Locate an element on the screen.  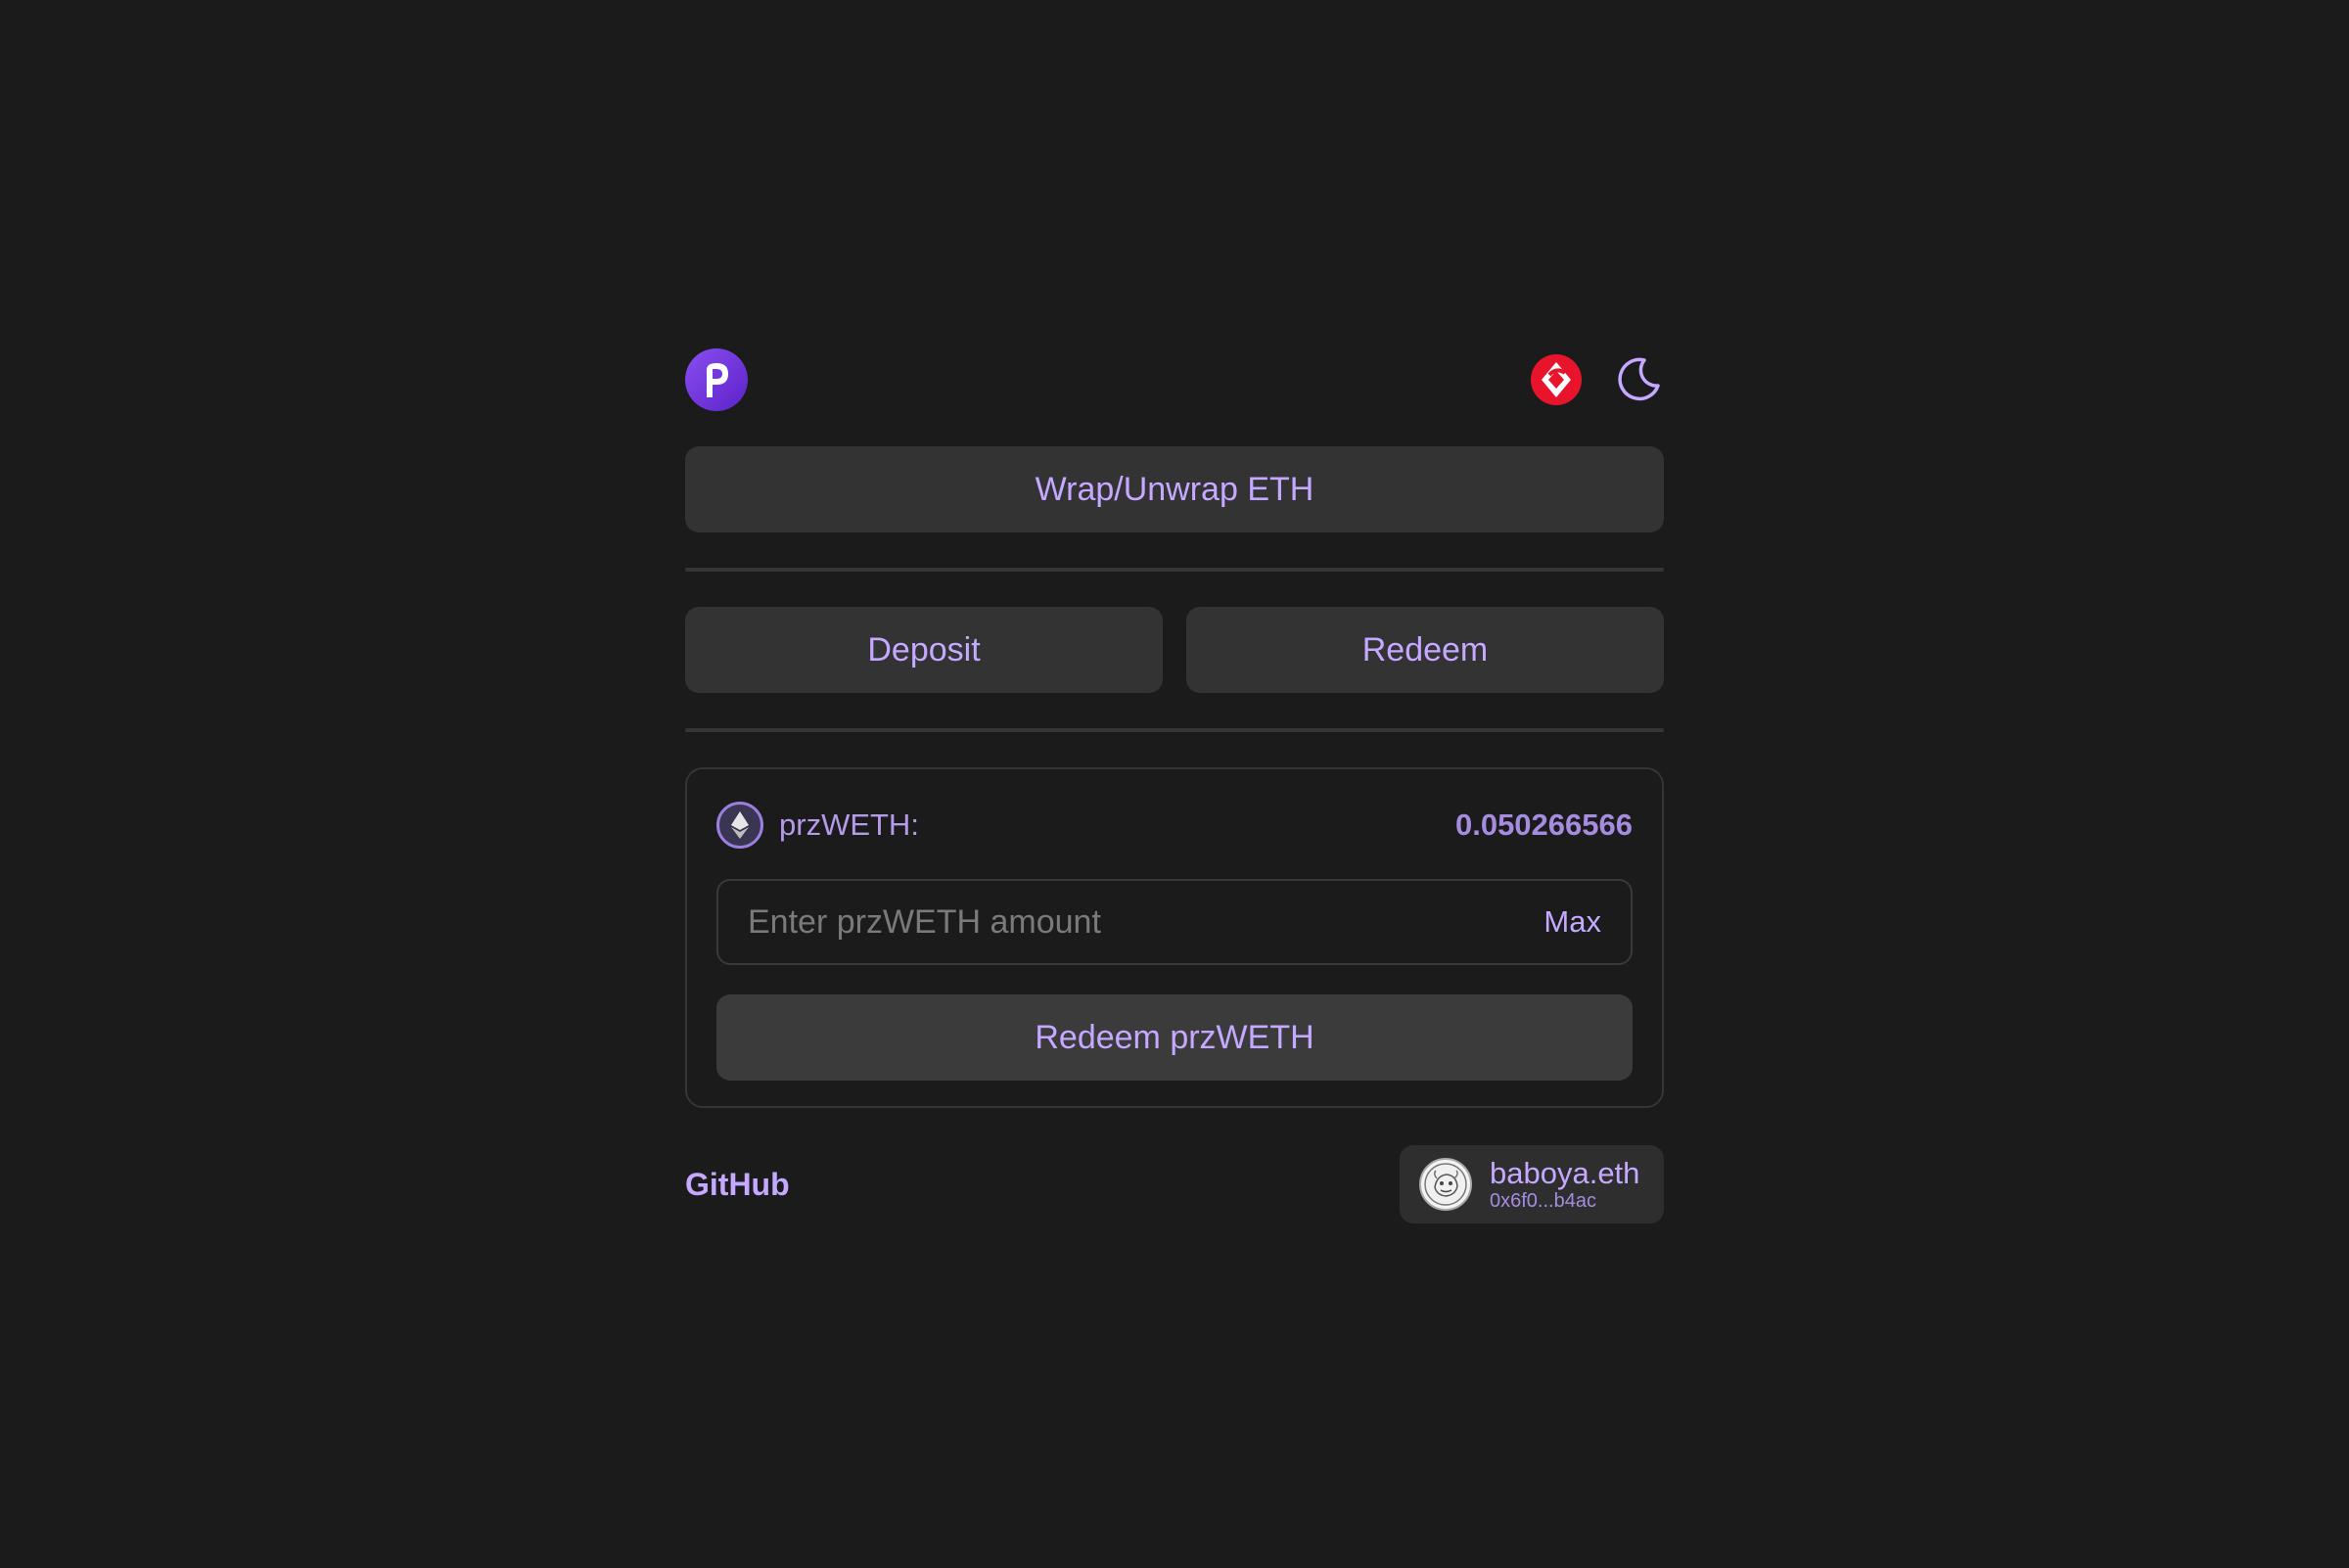
app-logo-icon is located at coordinates (716, 379).